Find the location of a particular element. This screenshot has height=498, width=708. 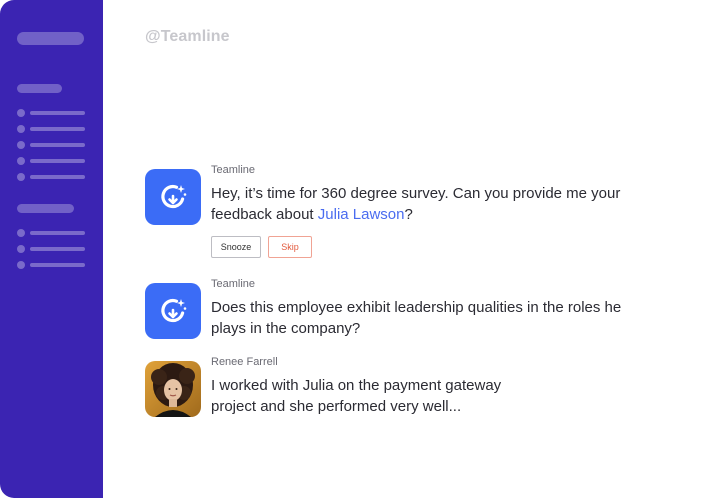

message-sender: Renee Farrell is located at coordinates (244, 362).